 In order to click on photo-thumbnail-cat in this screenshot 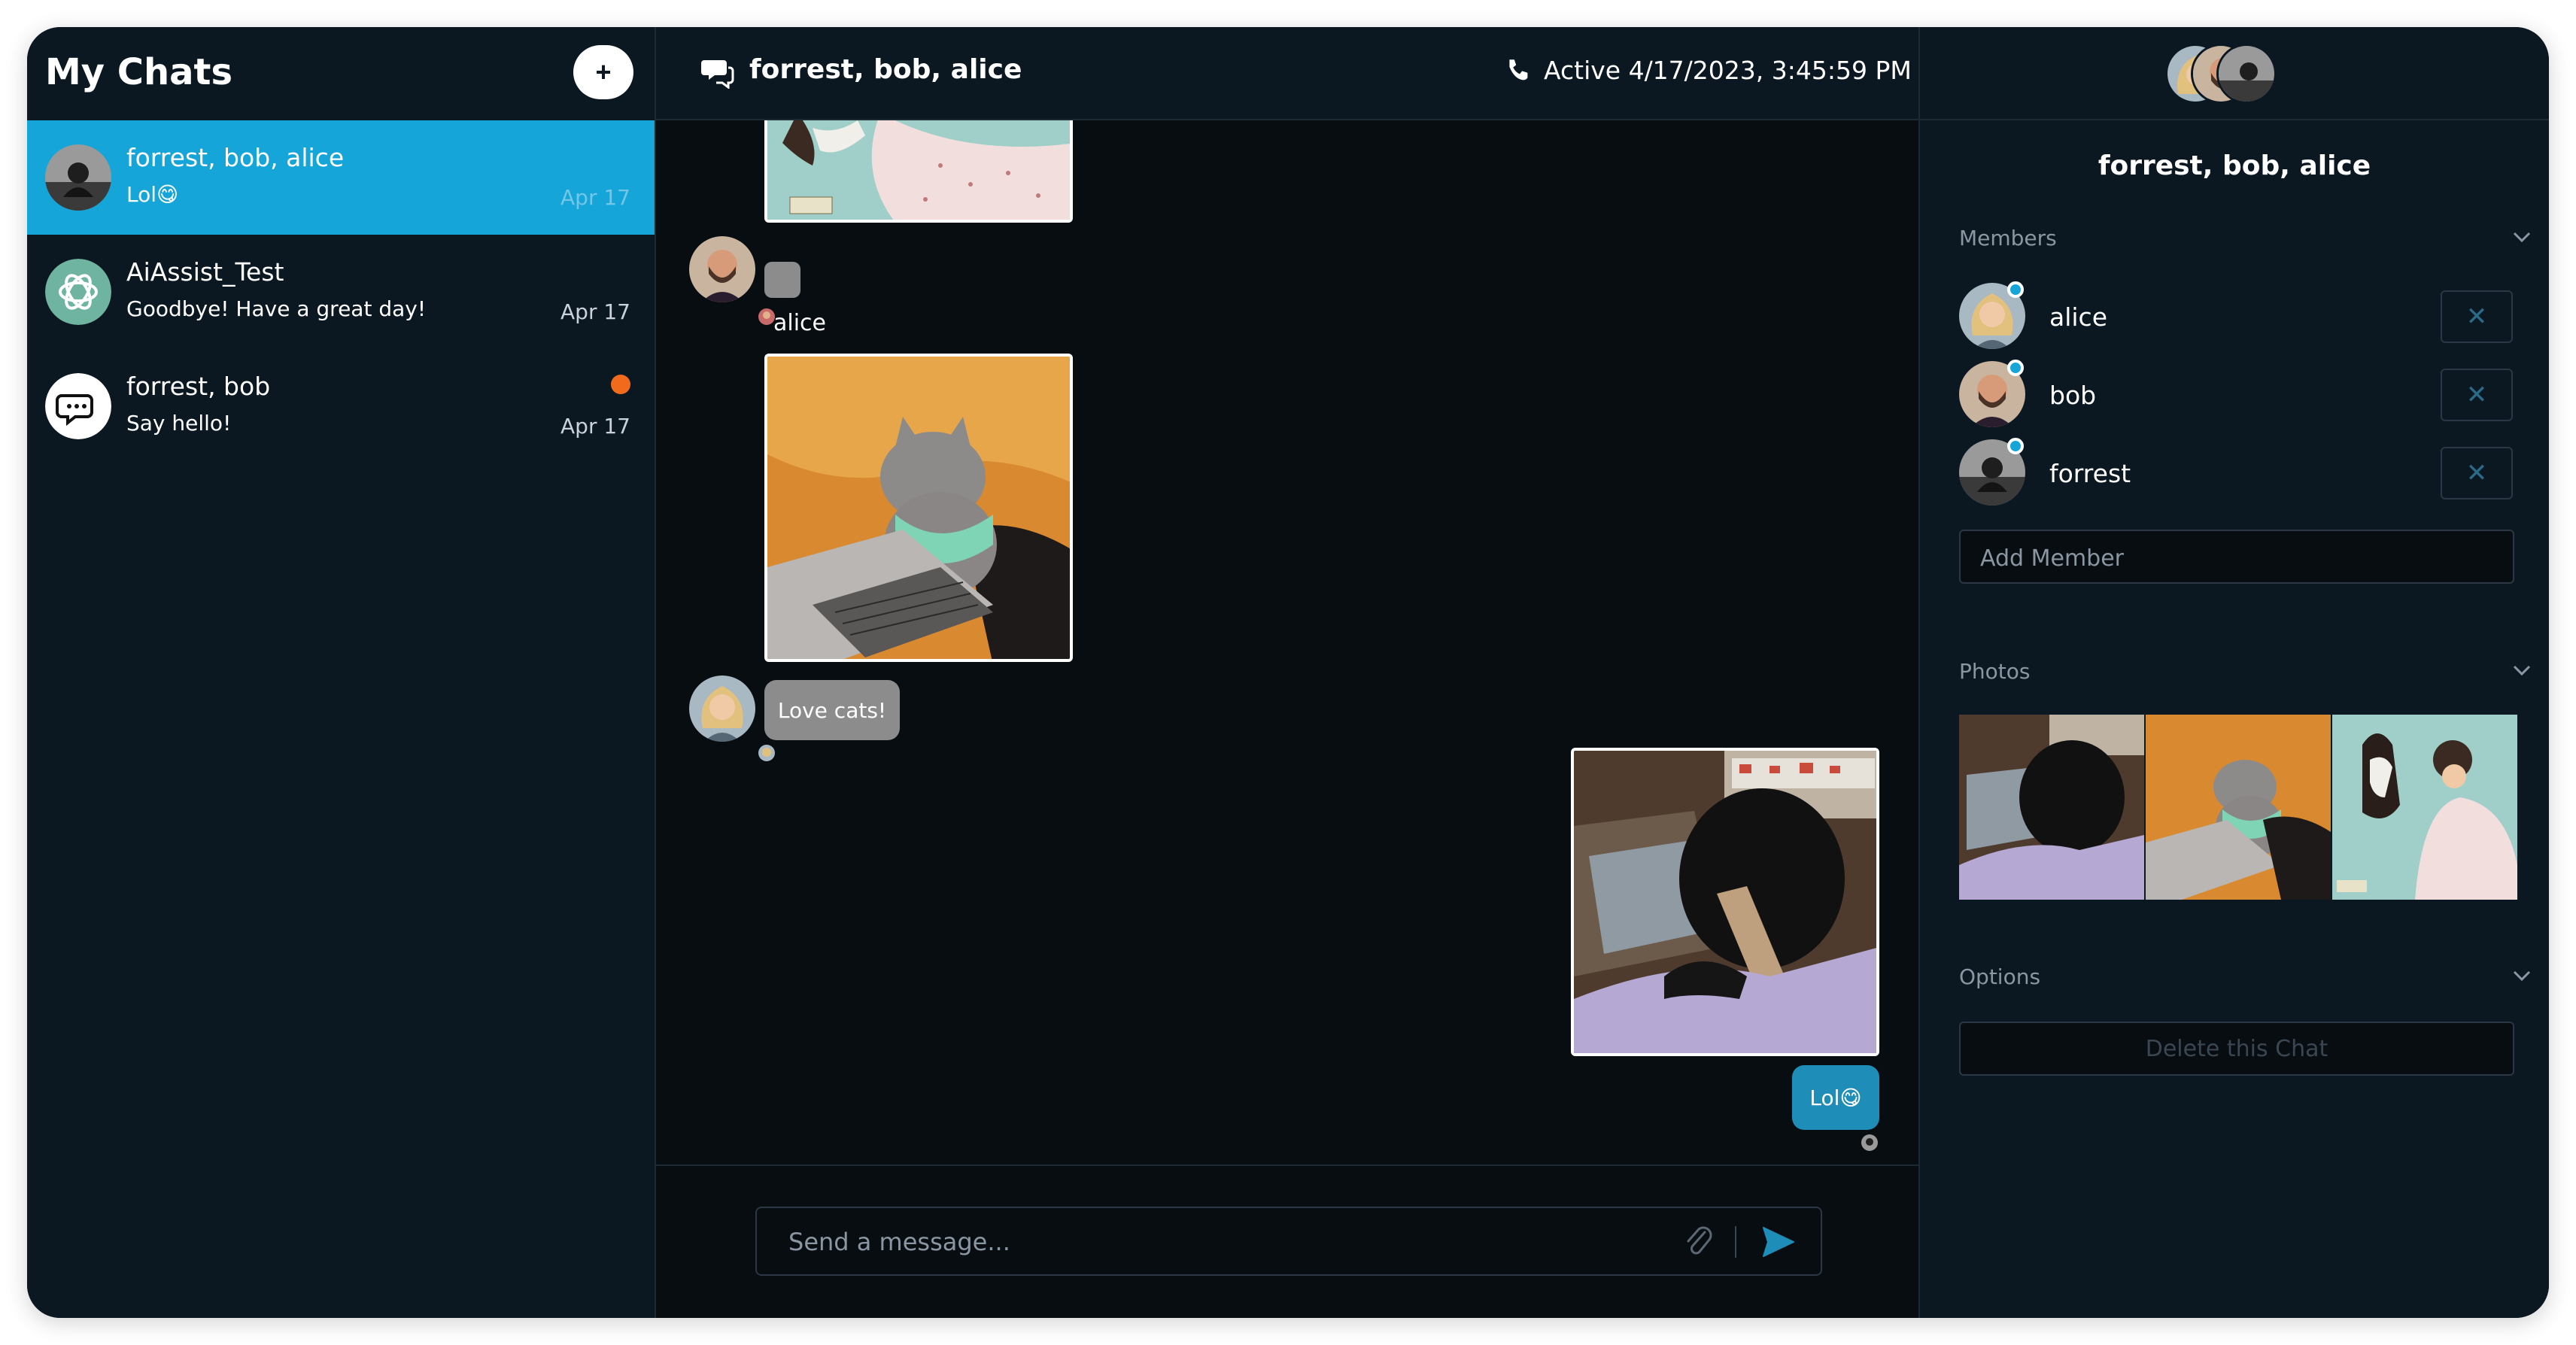, I will do `click(2238, 807)`.